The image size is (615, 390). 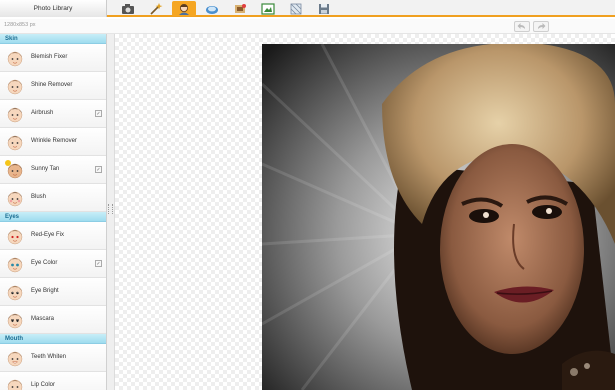 I want to click on sidebar-item-eye-bright: Eye Bright, so click(x=53, y=292).